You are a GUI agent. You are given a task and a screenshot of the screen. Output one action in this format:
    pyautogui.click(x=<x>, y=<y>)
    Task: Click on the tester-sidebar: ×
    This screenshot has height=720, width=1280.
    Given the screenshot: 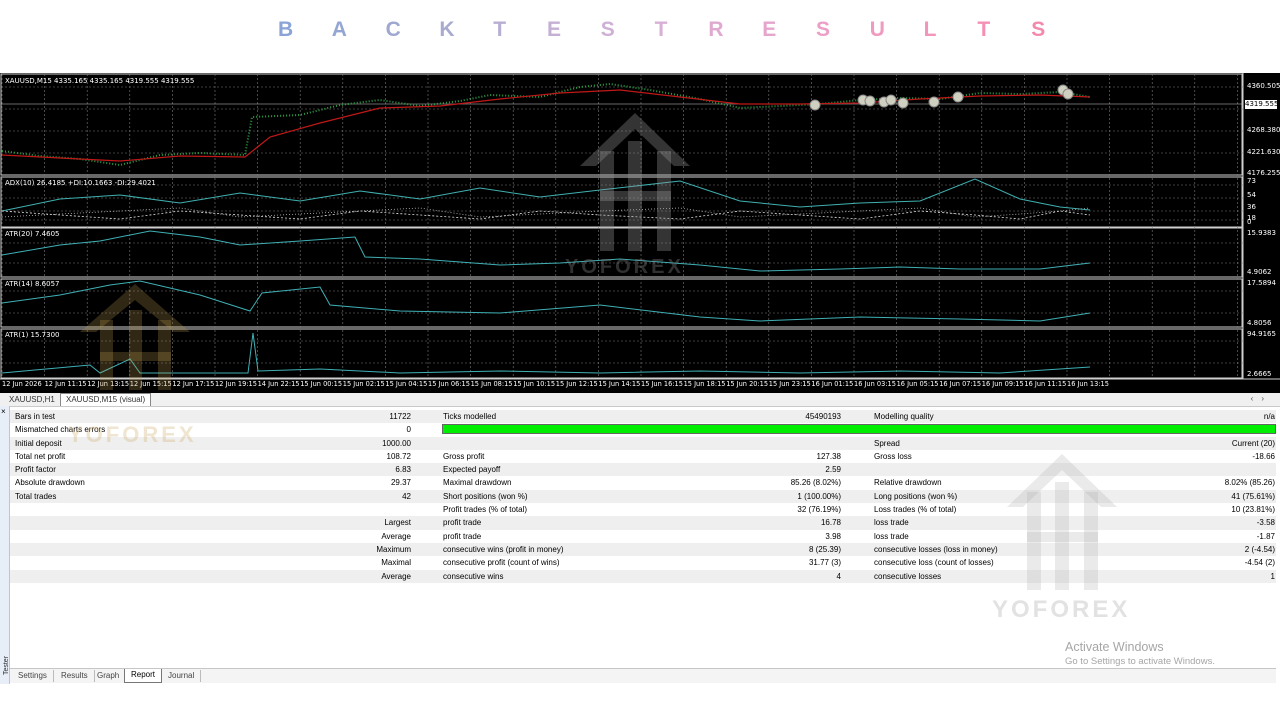 What is the action you would take?
    pyautogui.click(x=5, y=545)
    